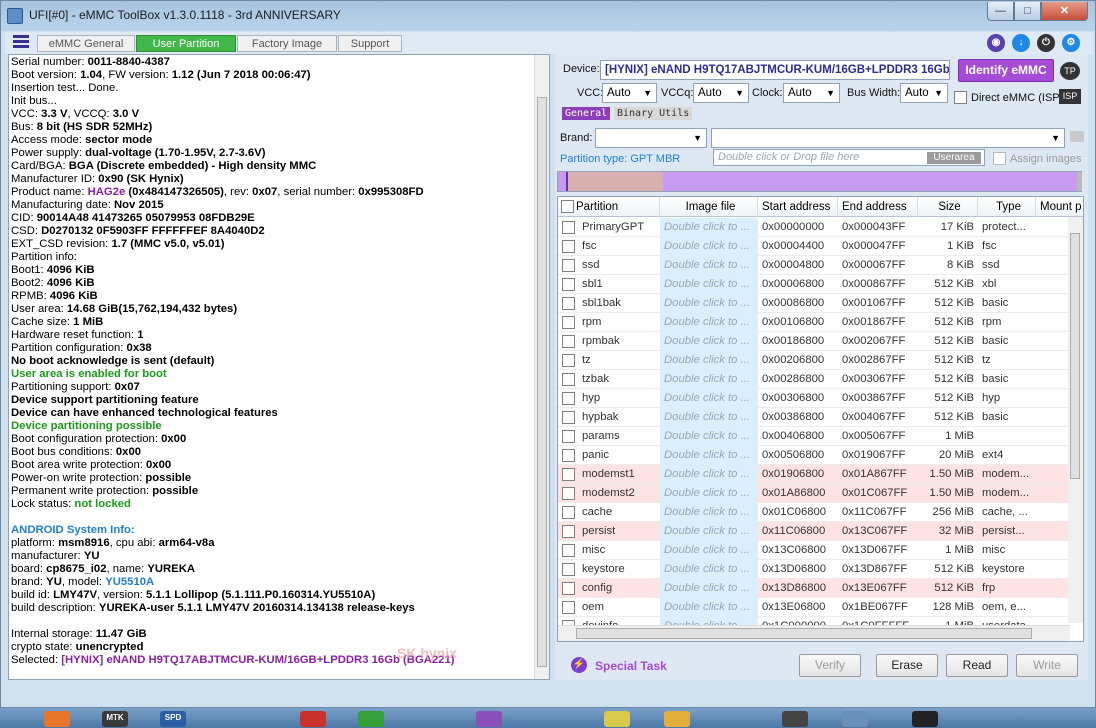 The height and width of the screenshot is (728, 1096). I want to click on partition-map-bar, so click(819, 181).